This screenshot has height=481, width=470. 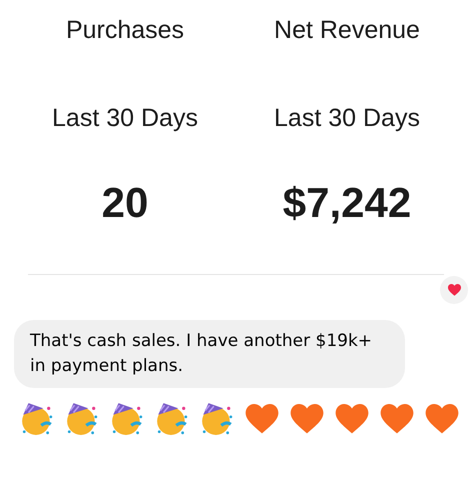 I want to click on stat-value: 20, so click(x=125, y=203).